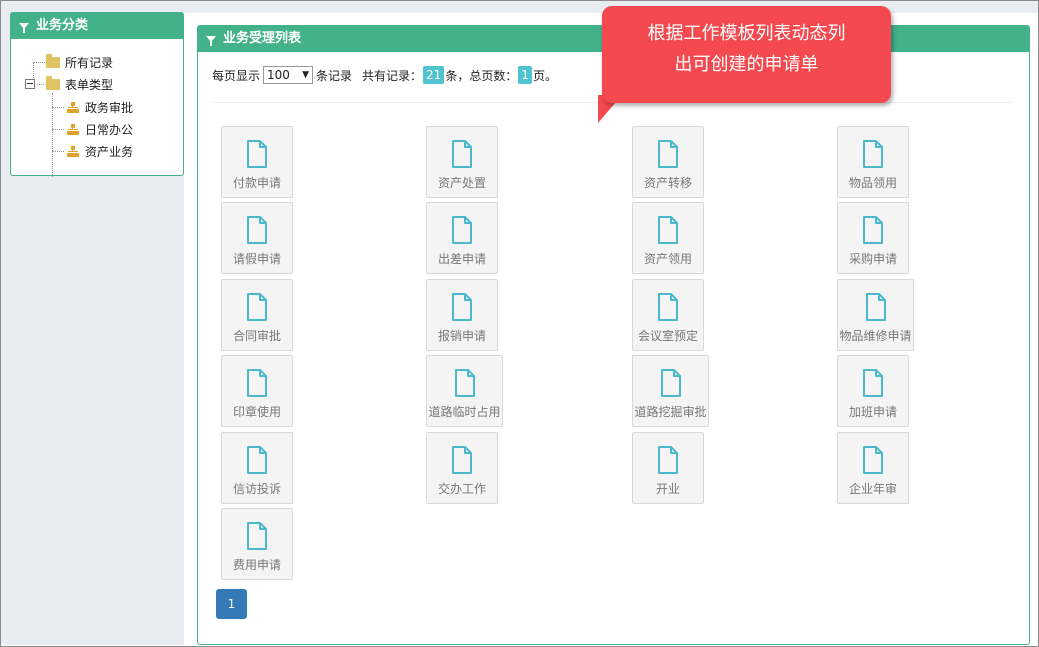 This screenshot has height=647, width=1039. I want to click on page-size-label: 每页显示, so click(236, 75).